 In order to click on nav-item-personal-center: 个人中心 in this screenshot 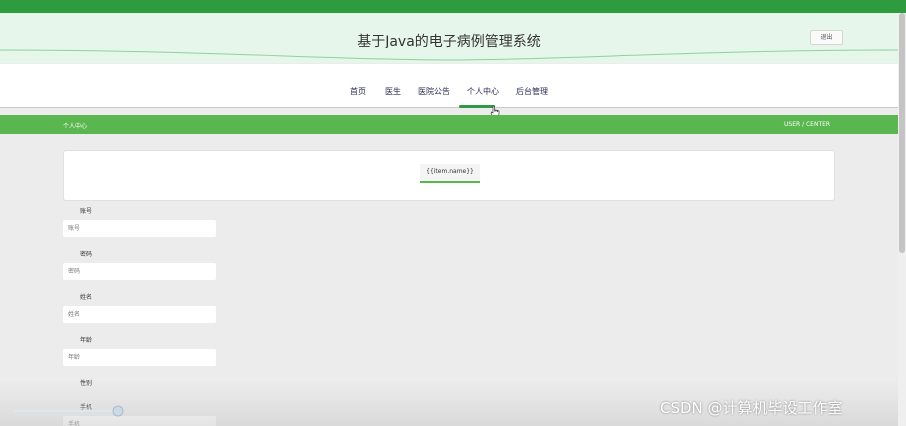, I will do `click(483, 91)`.